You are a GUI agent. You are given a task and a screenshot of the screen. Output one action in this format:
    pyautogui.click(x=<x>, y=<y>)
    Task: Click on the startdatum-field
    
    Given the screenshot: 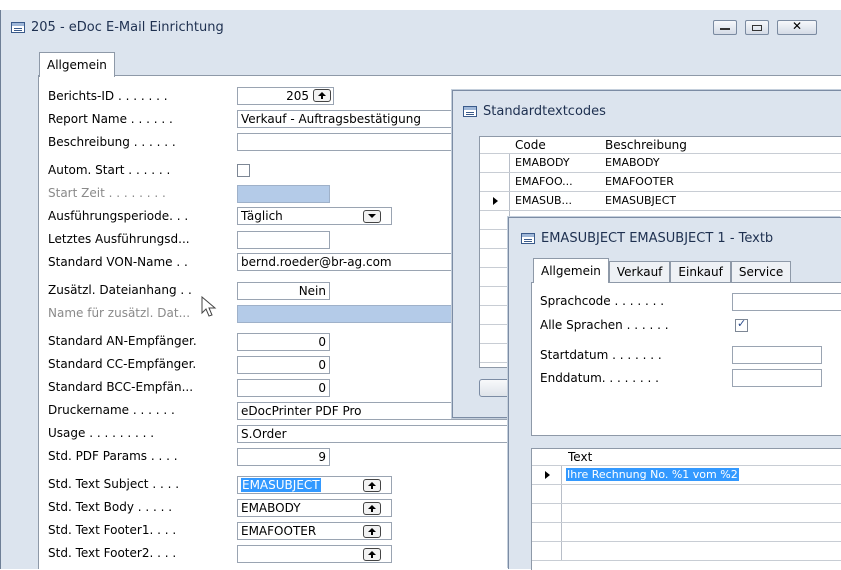 What is the action you would take?
    pyautogui.click(x=777, y=355)
    